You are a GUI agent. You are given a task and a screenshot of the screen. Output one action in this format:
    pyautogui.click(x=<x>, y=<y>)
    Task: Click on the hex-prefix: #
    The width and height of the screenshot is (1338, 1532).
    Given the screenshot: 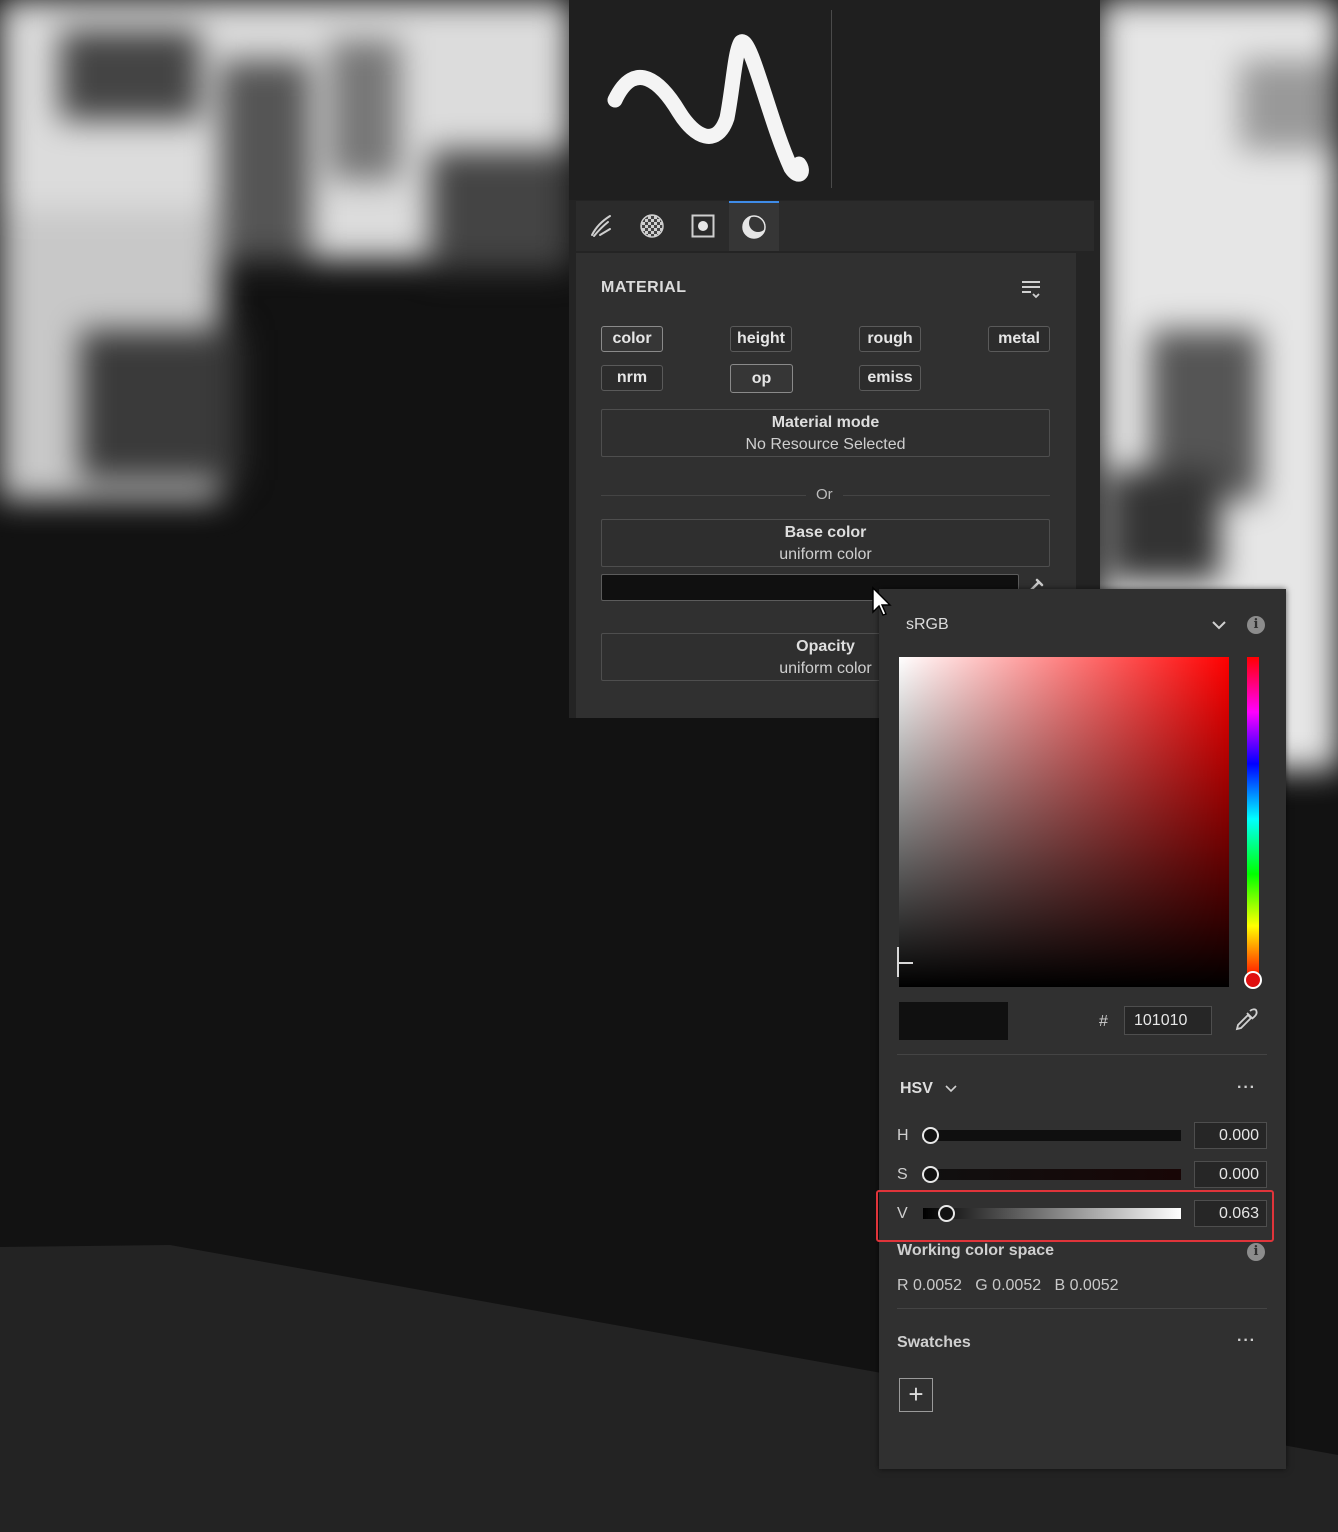 What is the action you would take?
    pyautogui.click(x=1103, y=1021)
    